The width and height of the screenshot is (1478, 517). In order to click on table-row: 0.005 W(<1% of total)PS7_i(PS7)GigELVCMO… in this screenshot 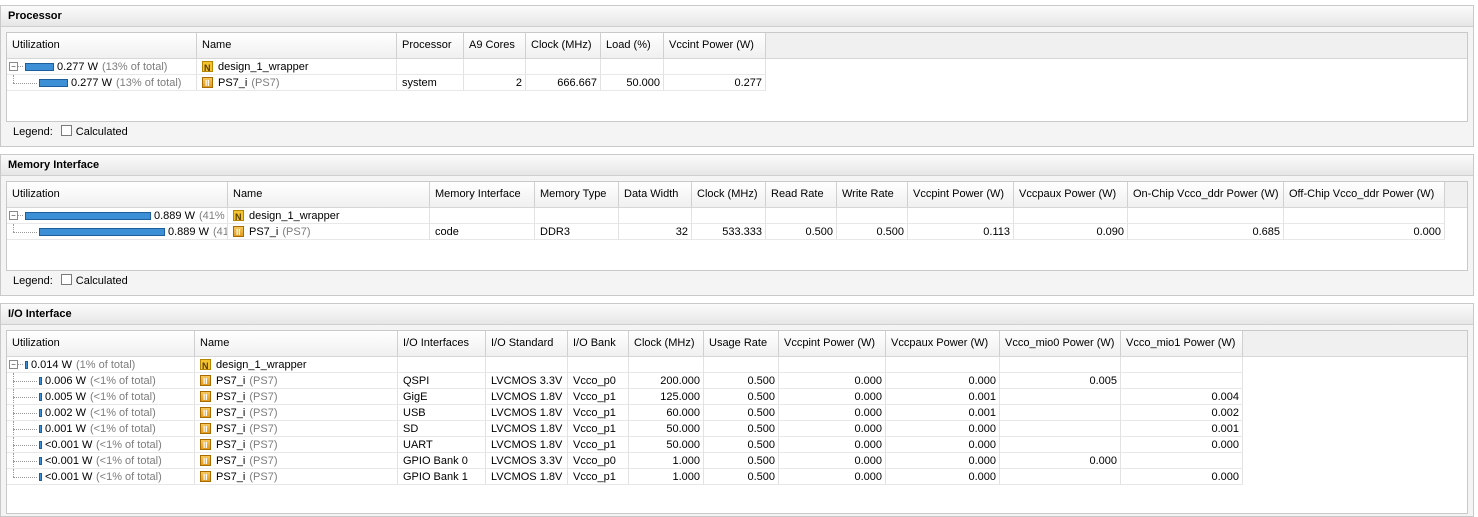, I will do `click(625, 397)`.